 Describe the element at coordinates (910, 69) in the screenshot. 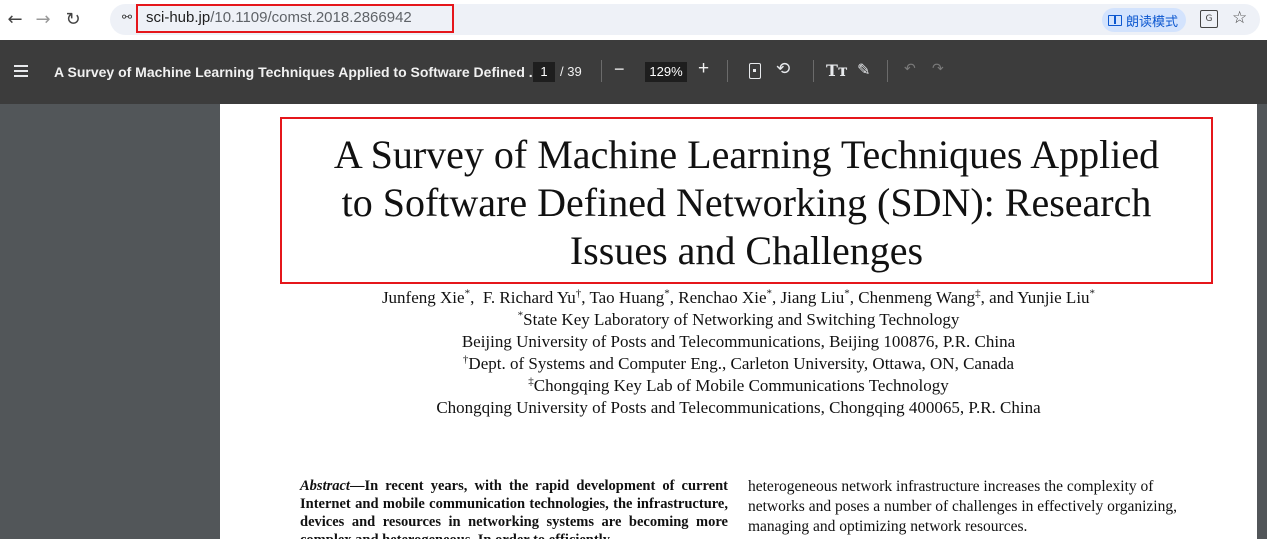

I see `undo-icon: ↶` at that location.